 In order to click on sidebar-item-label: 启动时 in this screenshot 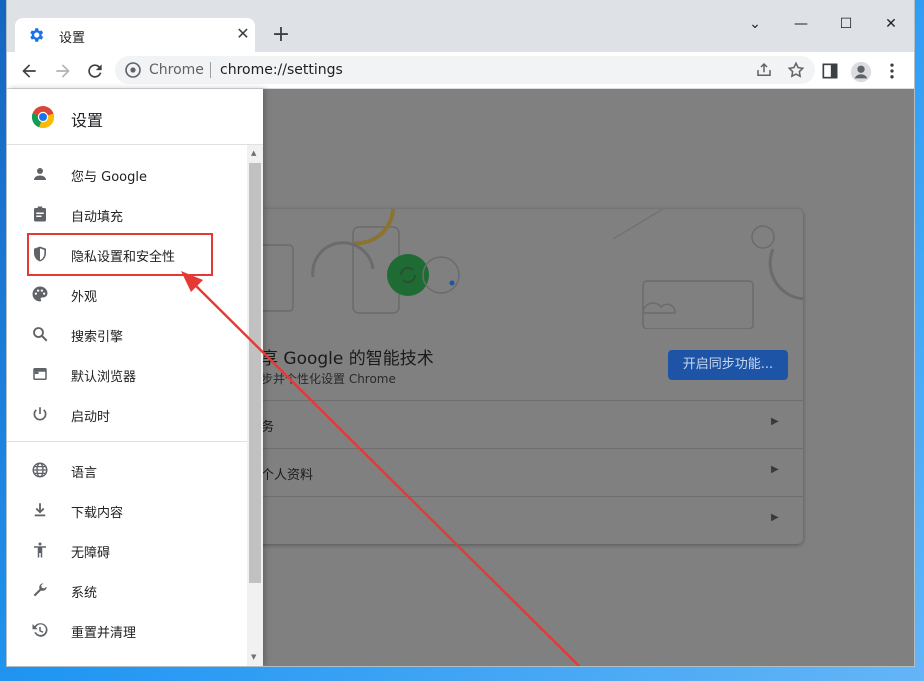, I will do `click(91, 417)`.